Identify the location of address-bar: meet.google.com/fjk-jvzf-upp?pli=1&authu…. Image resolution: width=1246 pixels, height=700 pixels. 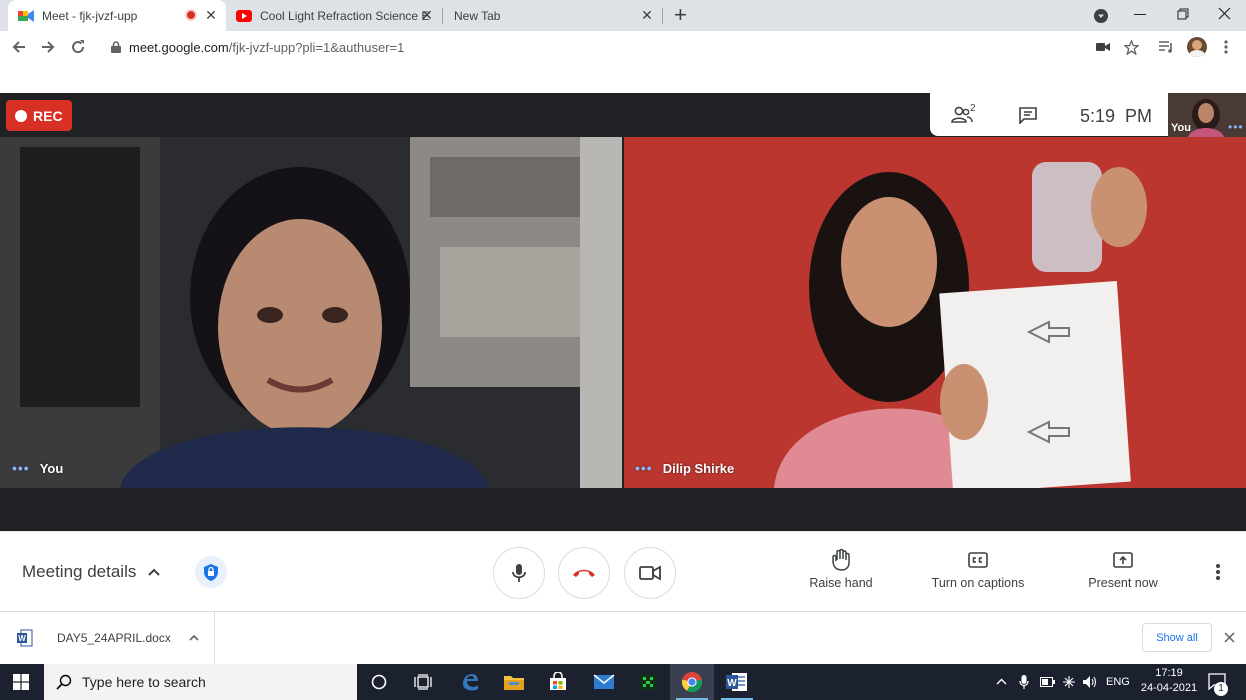
(626, 47).